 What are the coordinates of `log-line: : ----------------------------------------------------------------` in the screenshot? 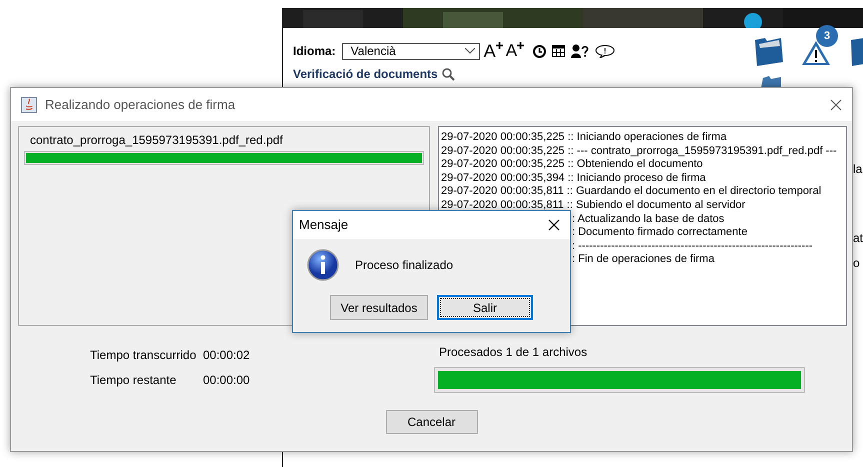 It's located at (692, 247).